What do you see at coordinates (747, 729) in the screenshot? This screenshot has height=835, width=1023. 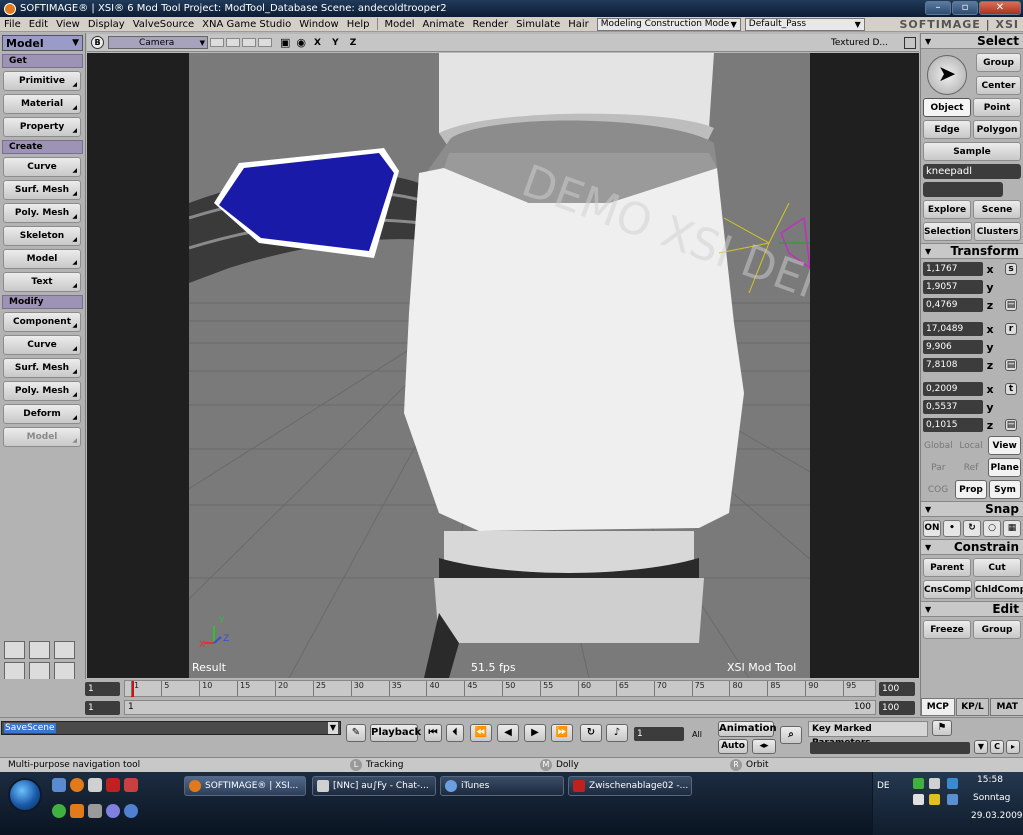 I see `animation-button: Animation` at bounding box center [747, 729].